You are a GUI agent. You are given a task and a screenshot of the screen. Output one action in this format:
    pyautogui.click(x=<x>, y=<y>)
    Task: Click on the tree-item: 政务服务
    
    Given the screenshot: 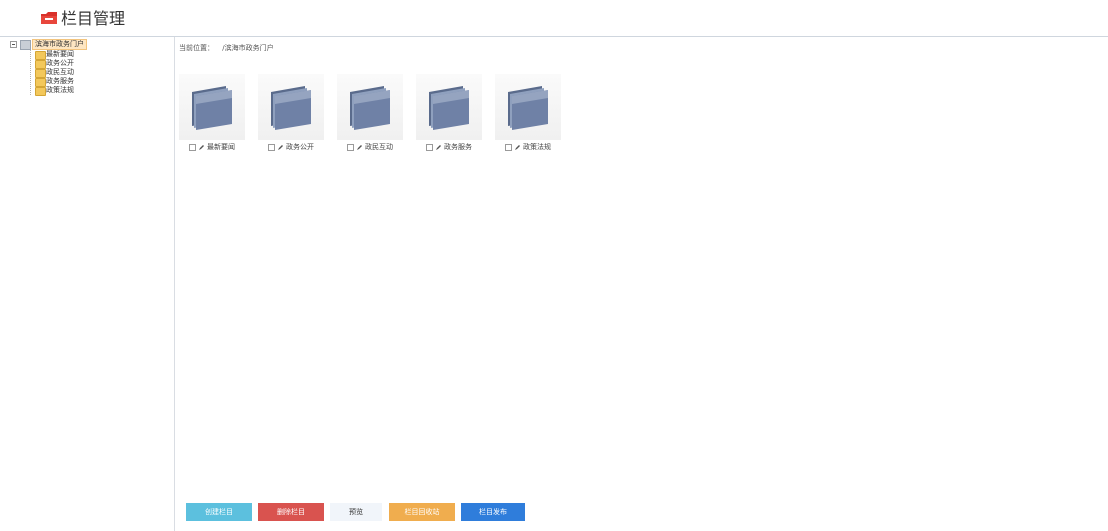 What is the action you would take?
    pyautogui.click(x=54, y=82)
    